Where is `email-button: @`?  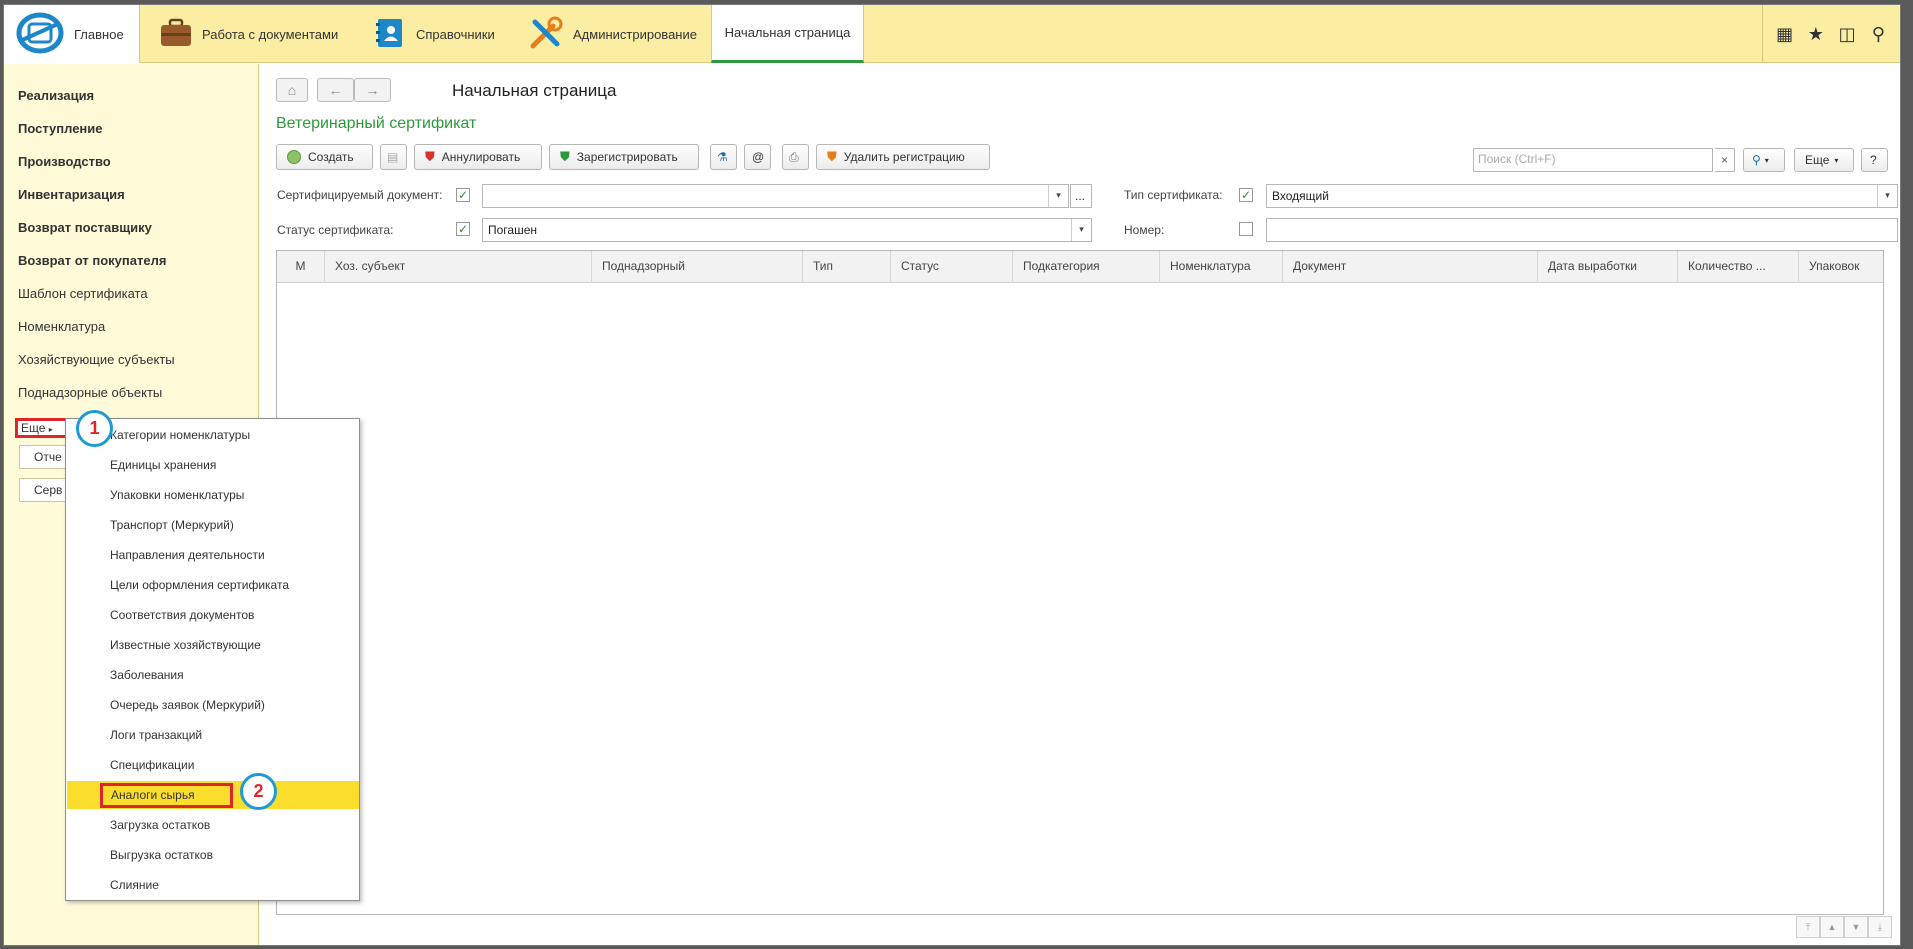 email-button: @ is located at coordinates (757, 157).